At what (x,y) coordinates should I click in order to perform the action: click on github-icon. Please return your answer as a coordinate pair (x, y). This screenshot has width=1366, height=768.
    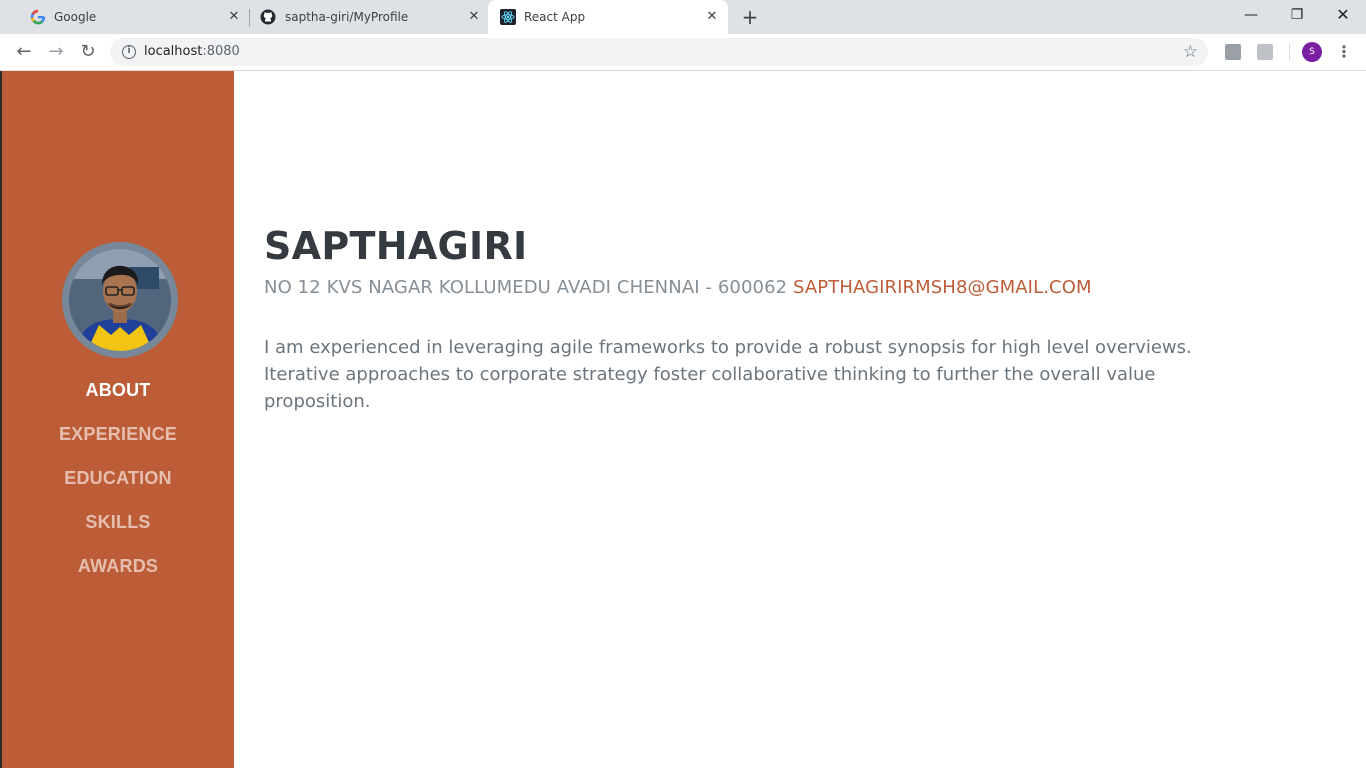
    Looking at the image, I should click on (268, 17).